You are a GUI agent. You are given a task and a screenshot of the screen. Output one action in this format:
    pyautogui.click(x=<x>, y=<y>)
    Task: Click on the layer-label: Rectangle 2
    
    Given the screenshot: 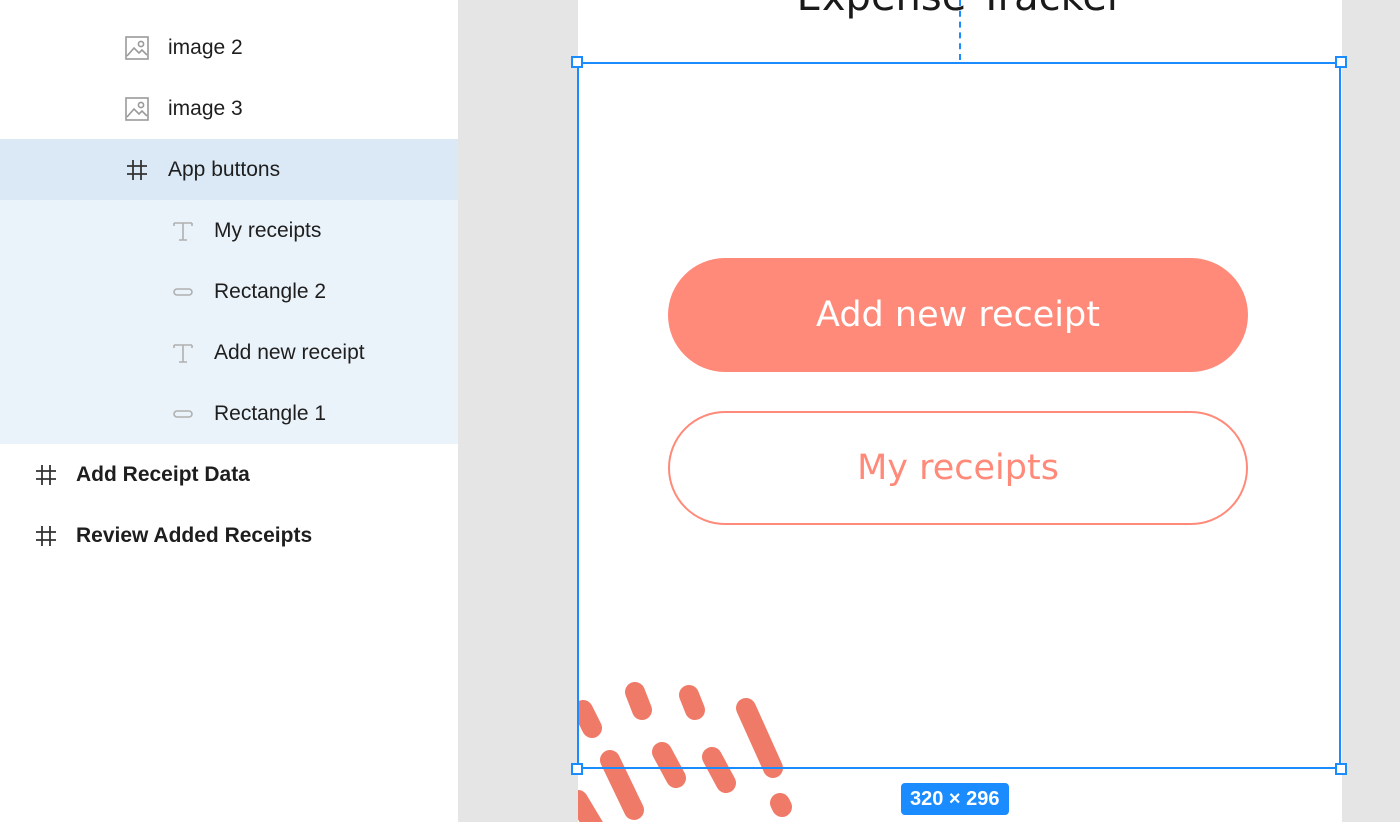 What is the action you would take?
    pyautogui.click(x=270, y=291)
    